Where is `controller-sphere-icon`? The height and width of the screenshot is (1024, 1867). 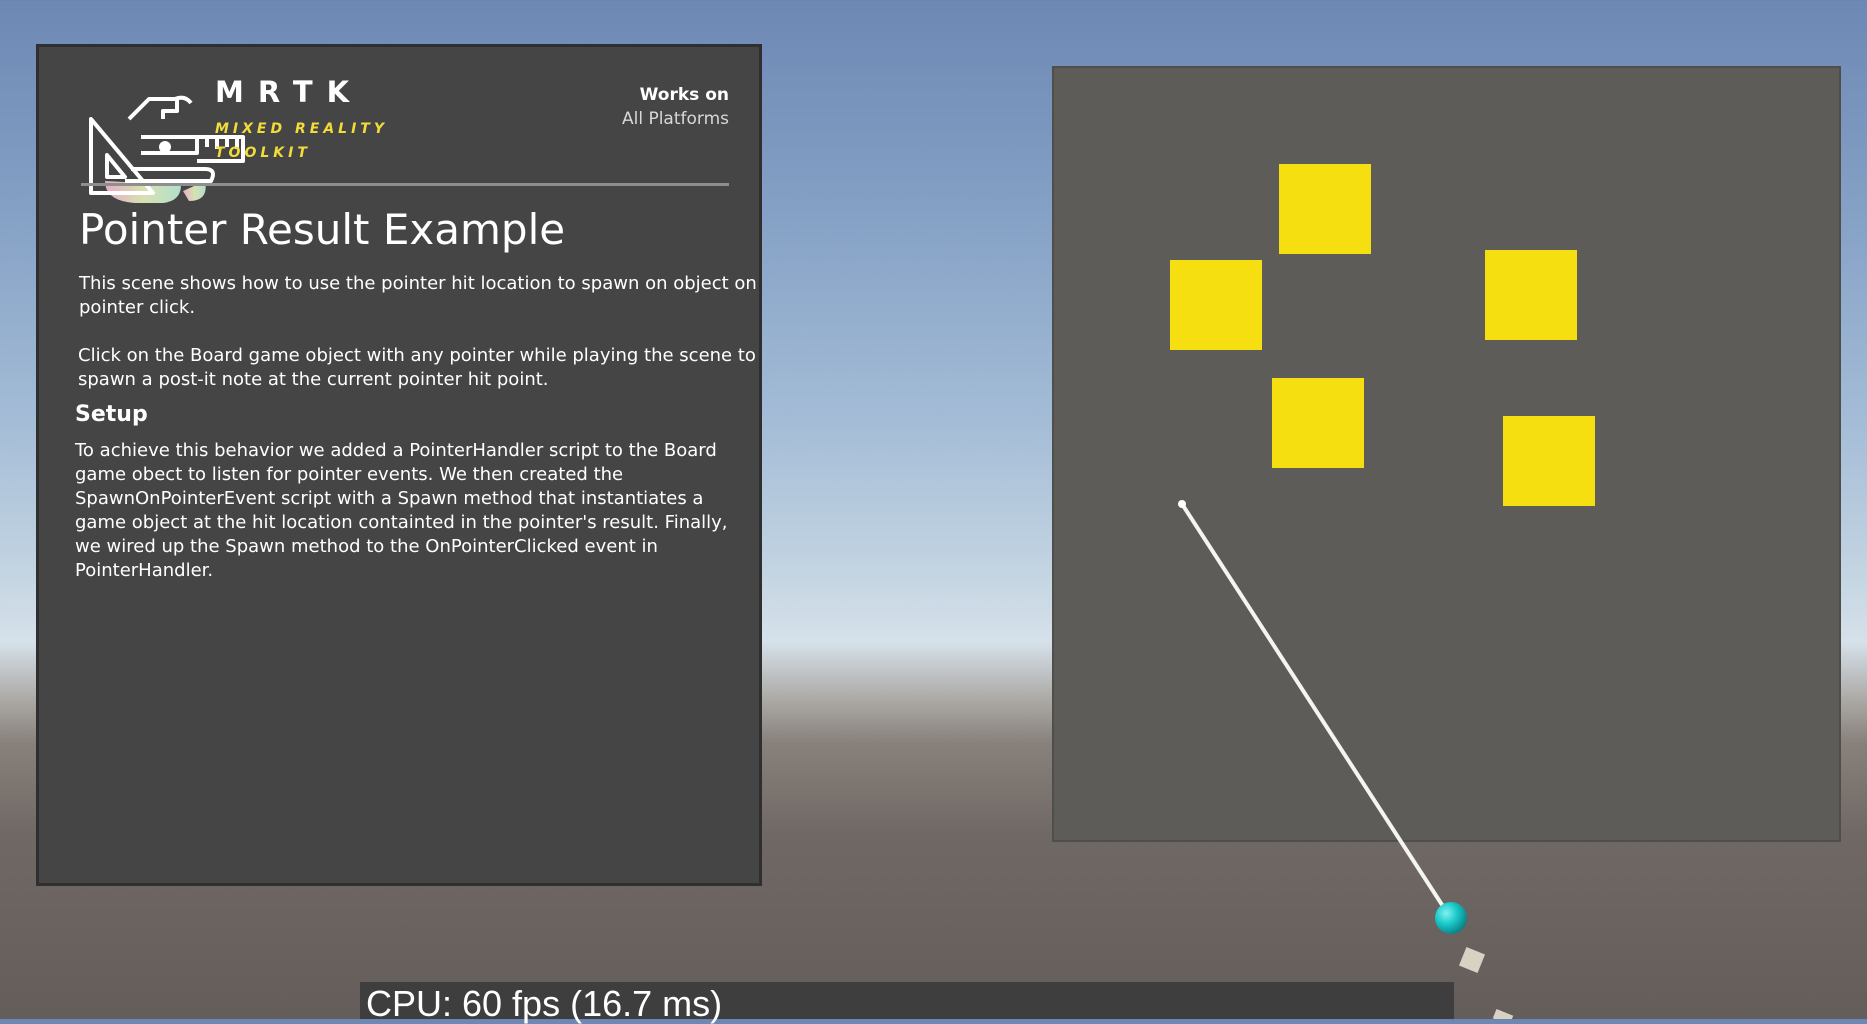 controller-sphere-icon is located at coordinates (1451, 918).